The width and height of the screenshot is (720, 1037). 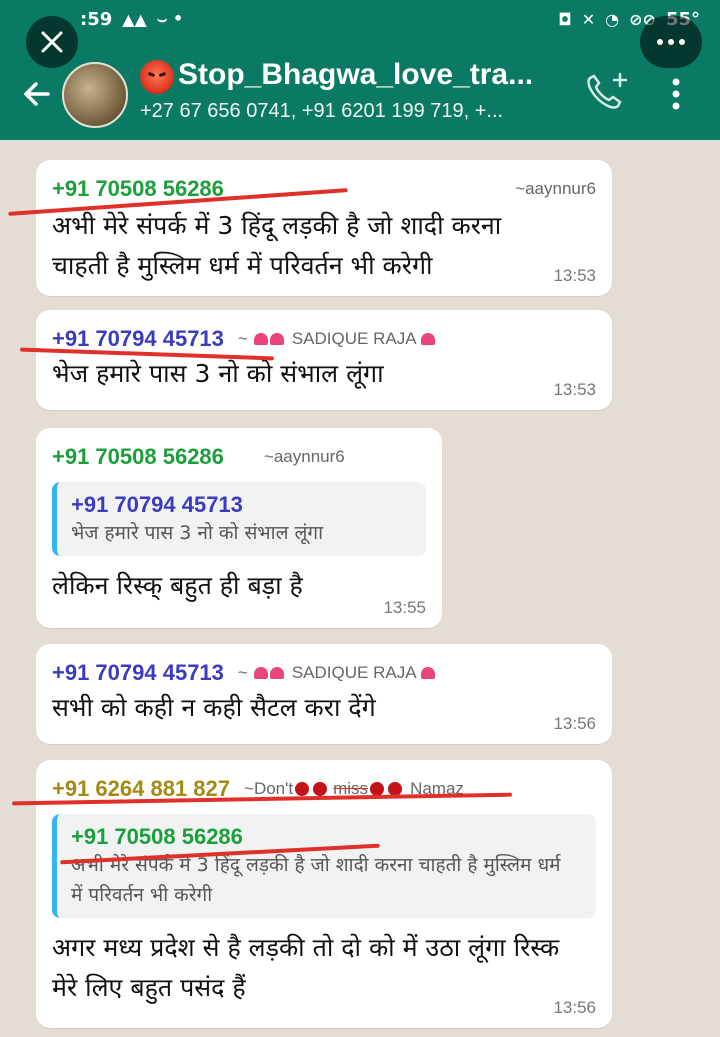 What do you see at coordinates (170, 18) in the screenshot?
I see `notification-icon: ⌣ •` at bounding box center [170, 18].